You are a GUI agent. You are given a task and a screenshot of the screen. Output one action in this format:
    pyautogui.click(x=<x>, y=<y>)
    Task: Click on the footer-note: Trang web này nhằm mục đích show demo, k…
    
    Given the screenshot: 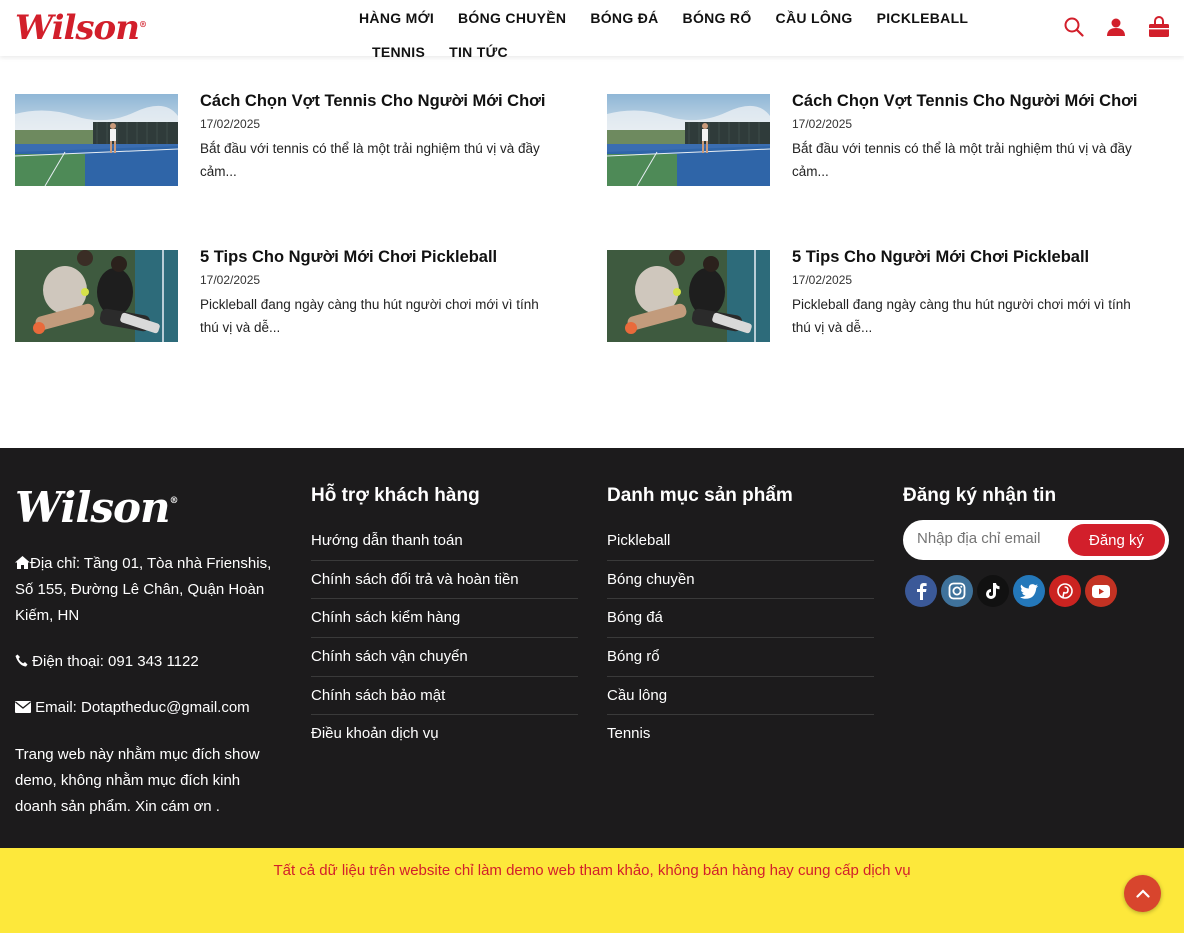 What is the action you would take?
    pyautogui.click(x=137, y=780)
    